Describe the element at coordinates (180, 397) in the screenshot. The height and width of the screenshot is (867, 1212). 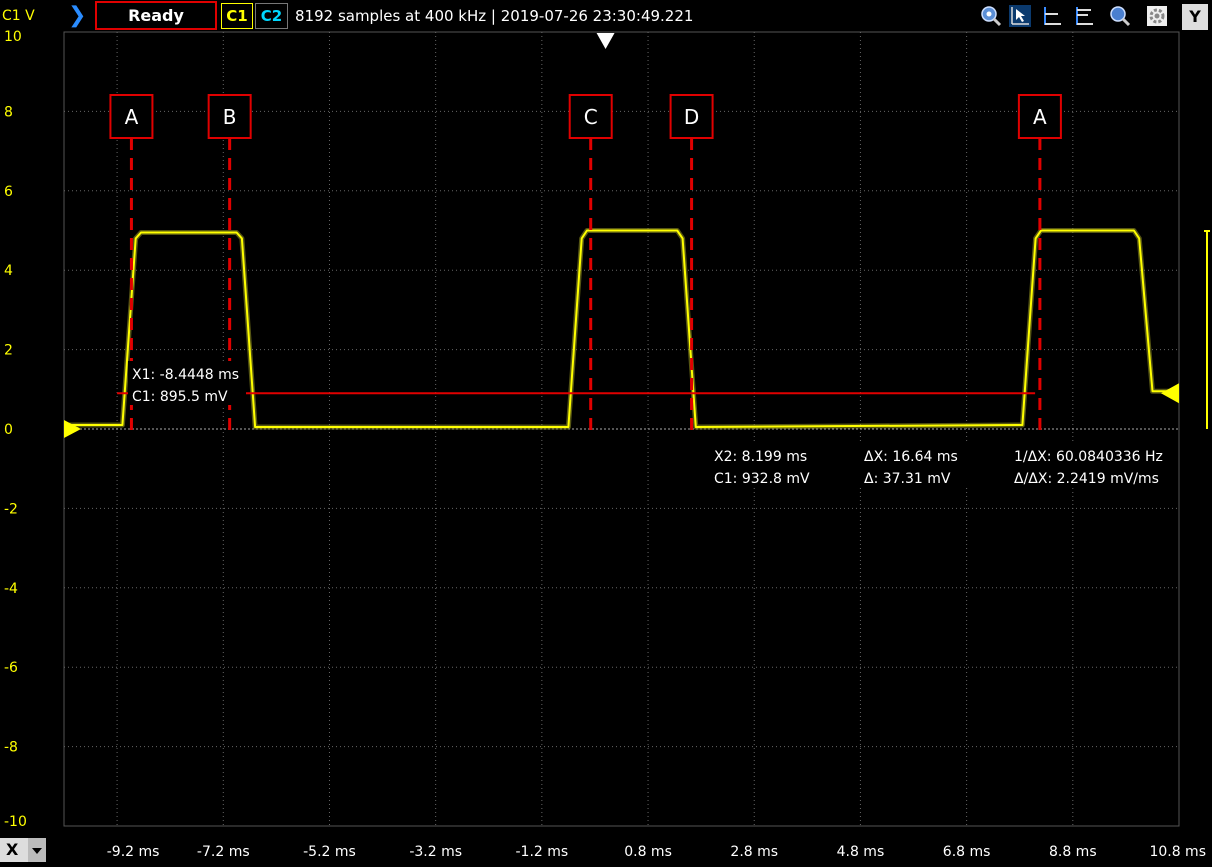
I see `cursor-c1-readout: C1: 895.5 mV` at that location.